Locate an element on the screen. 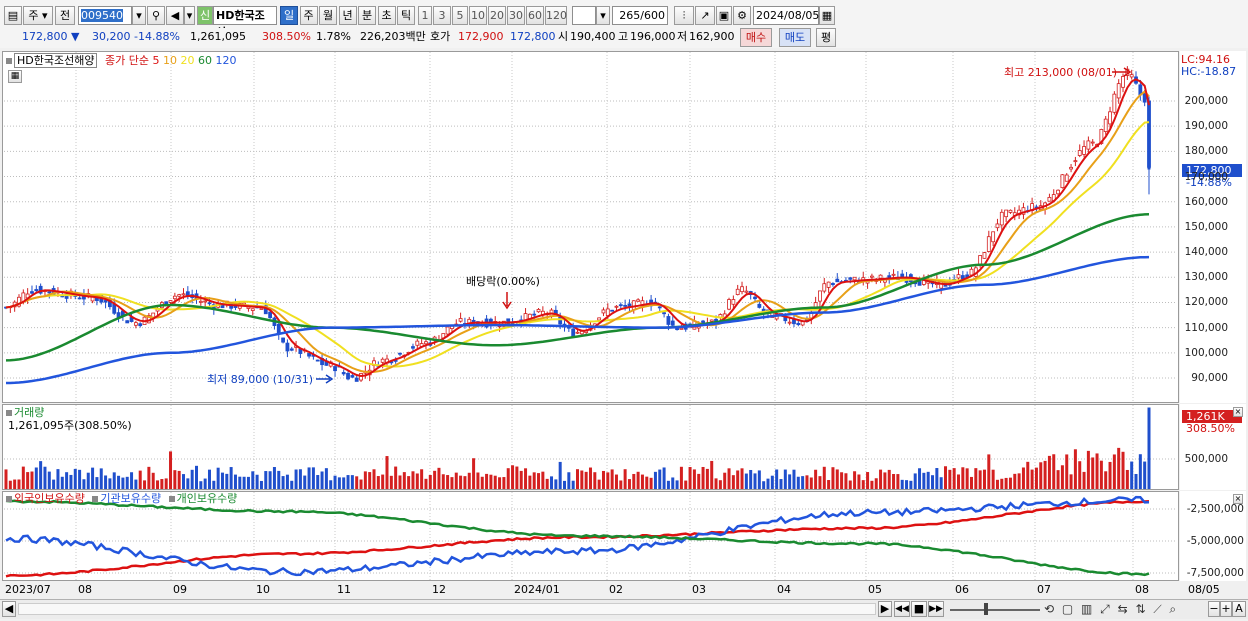  scroll-left-button: ◀ is located at coordinates (9, 609).